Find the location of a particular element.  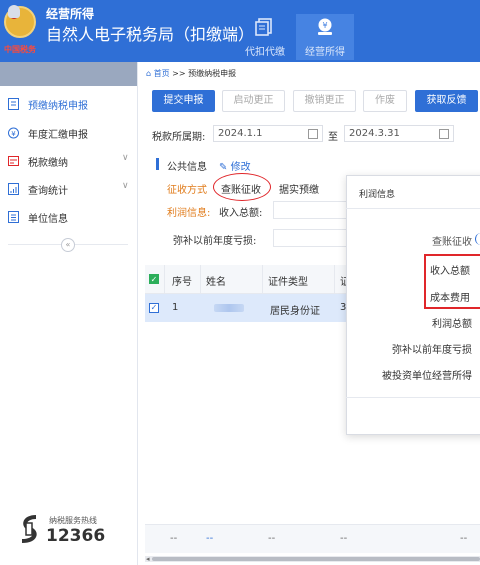

breadcrumb: ⌂ 首页 >> 预缴纳税申报 is located at coordinates (191, 73).